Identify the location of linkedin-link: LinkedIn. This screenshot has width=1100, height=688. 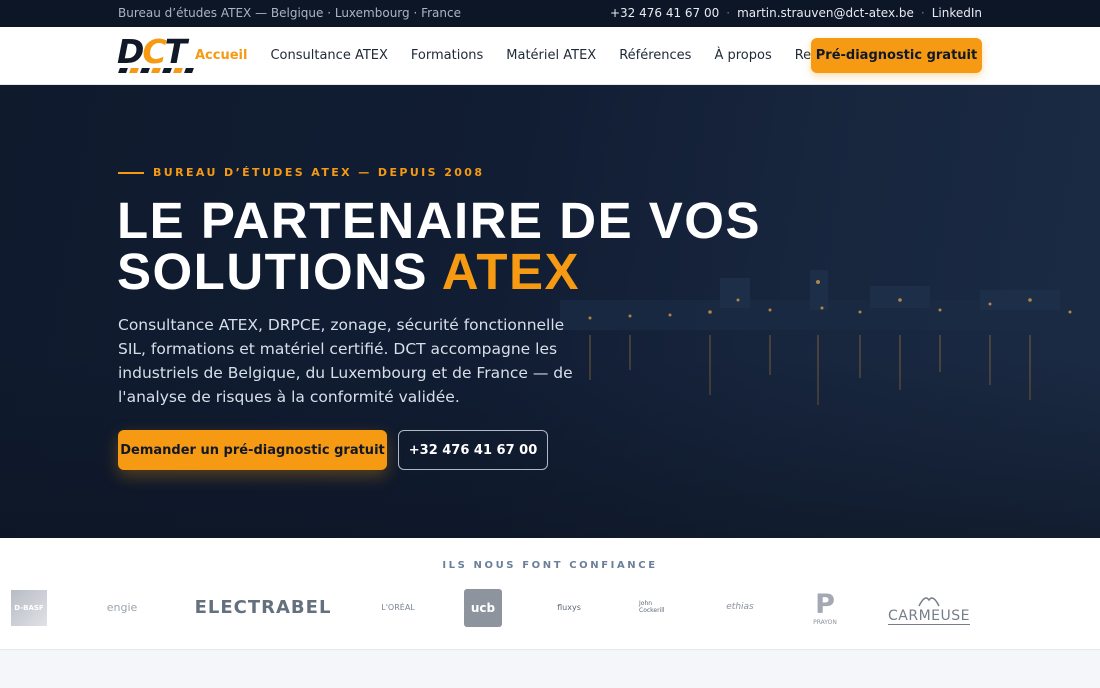
(957, 13).